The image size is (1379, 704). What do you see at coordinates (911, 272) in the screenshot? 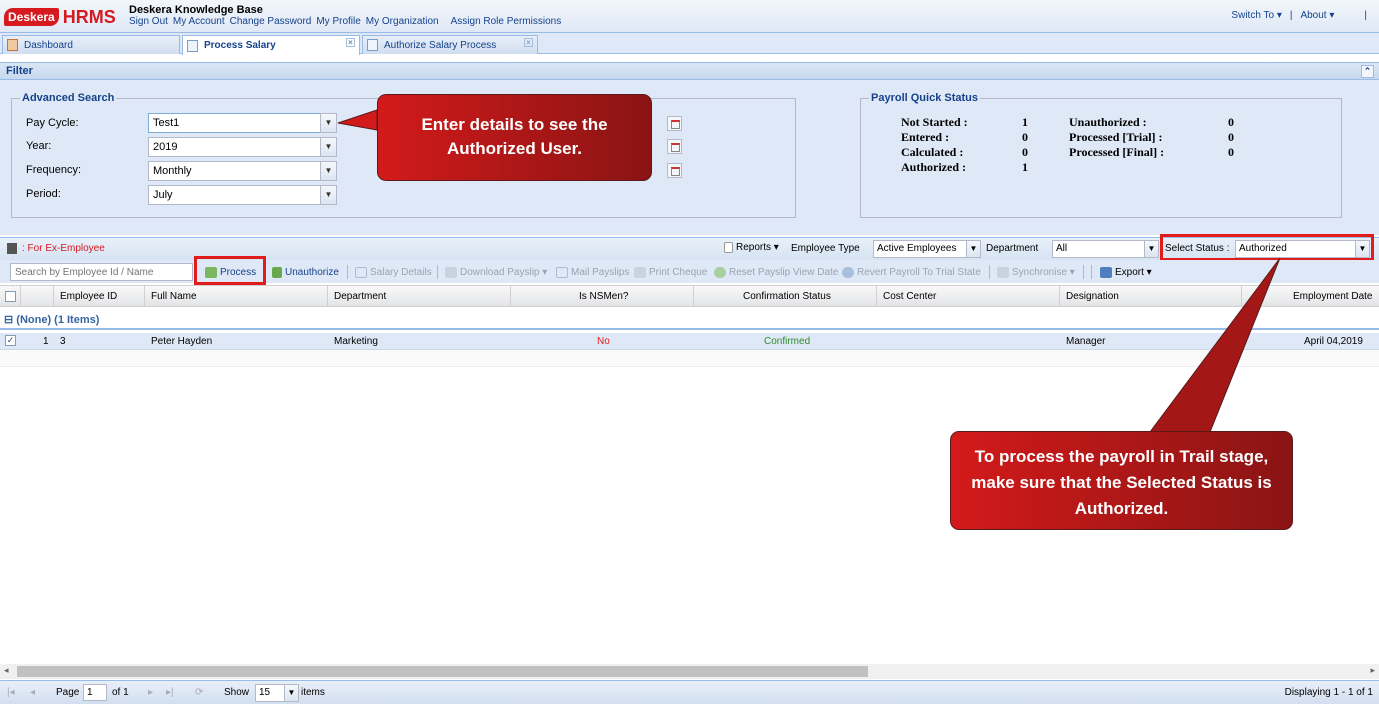
I see `revert-payroll-button: Revert Payroll To Trial State` at bounding box center [911, 272].